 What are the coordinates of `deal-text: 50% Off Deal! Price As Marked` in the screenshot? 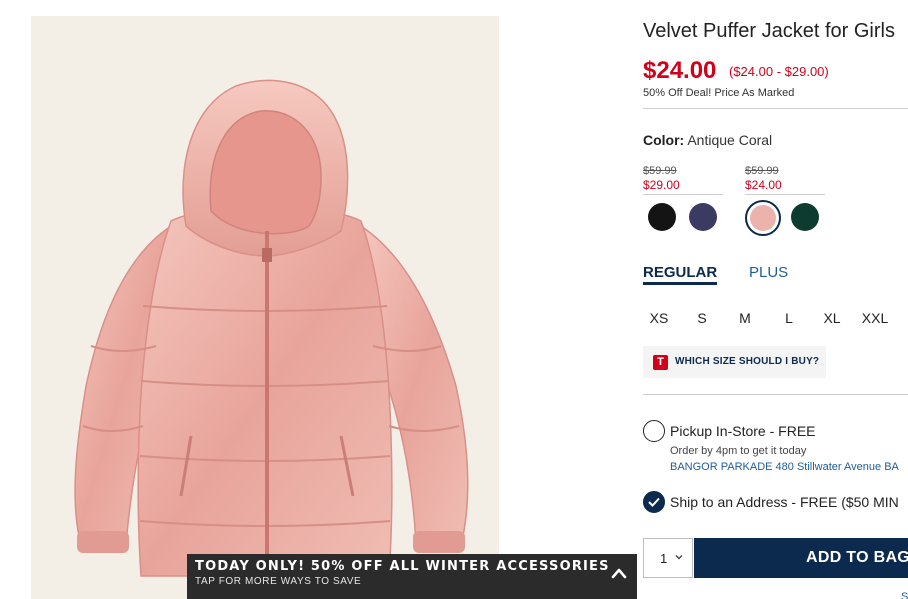 It's located at (719, 93).